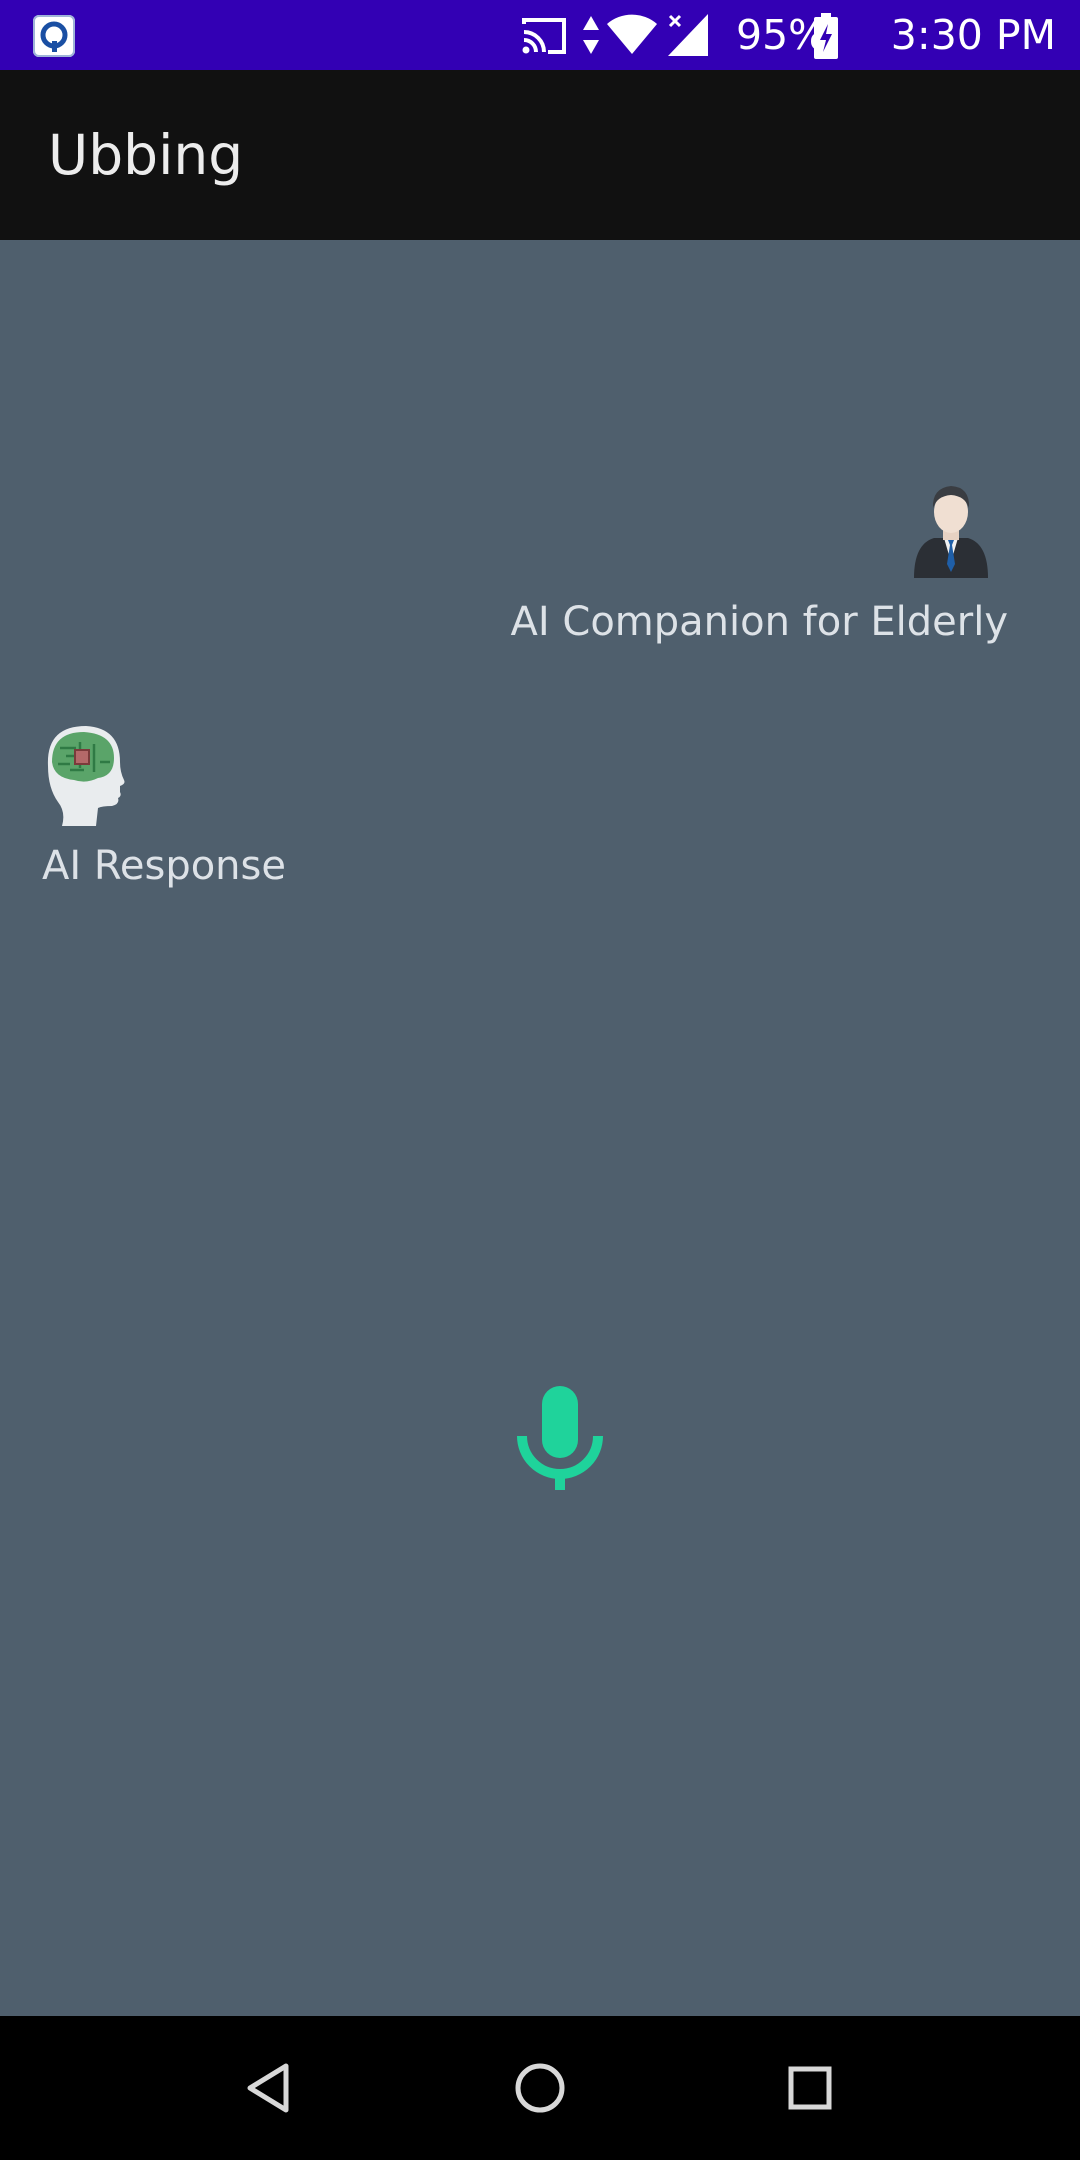  Describe the element at coordinates (83, 775) in the screenshot. I see `ai-brain-head-icon` at that location.